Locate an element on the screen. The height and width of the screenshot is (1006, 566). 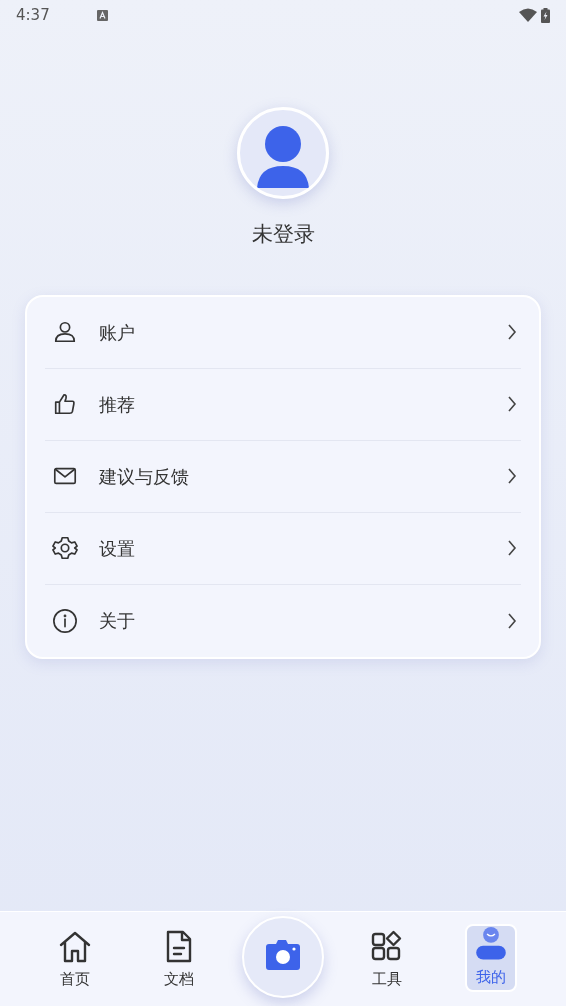
menu-label: 建议与反馈 is located at coordinates (144, 476).